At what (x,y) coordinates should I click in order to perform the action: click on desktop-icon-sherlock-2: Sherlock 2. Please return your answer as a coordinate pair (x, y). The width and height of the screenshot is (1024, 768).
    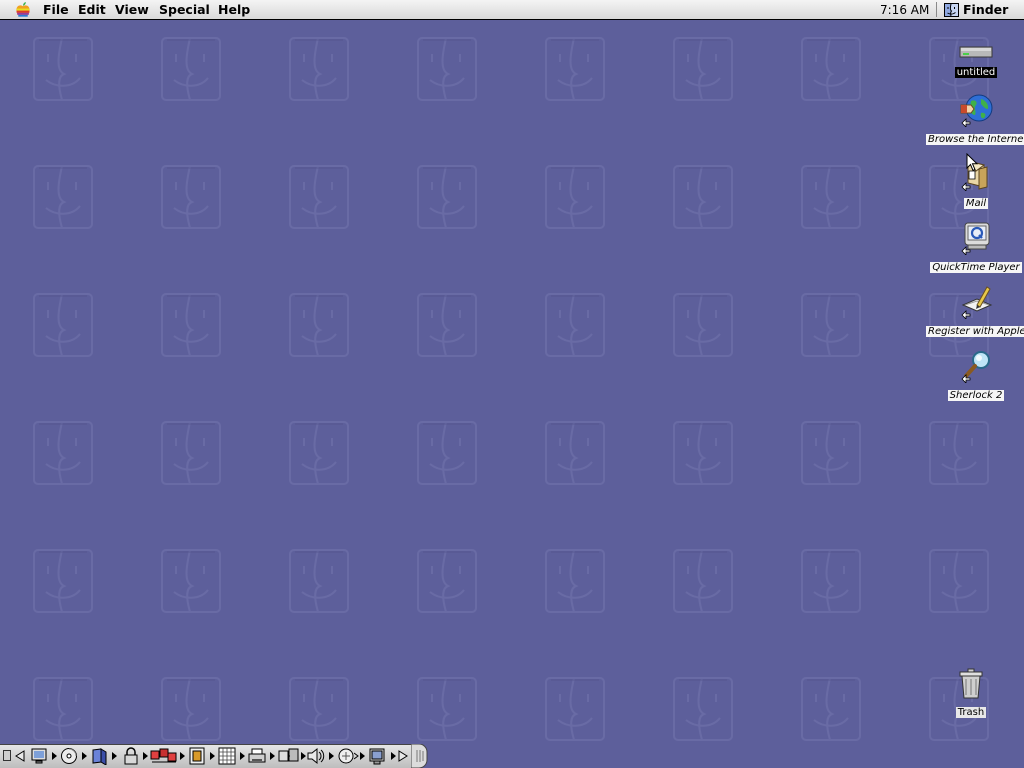
    Looking at the image, I should click on (975, 375).